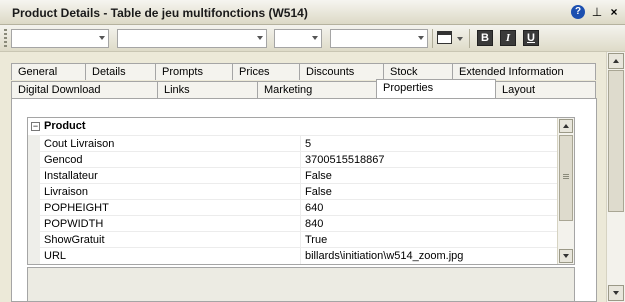 The height and width of the screenshot is (302, 625). Describe the element at coordinates (5, 38) in the screenshot. I see `toolbar-grip` at that location.